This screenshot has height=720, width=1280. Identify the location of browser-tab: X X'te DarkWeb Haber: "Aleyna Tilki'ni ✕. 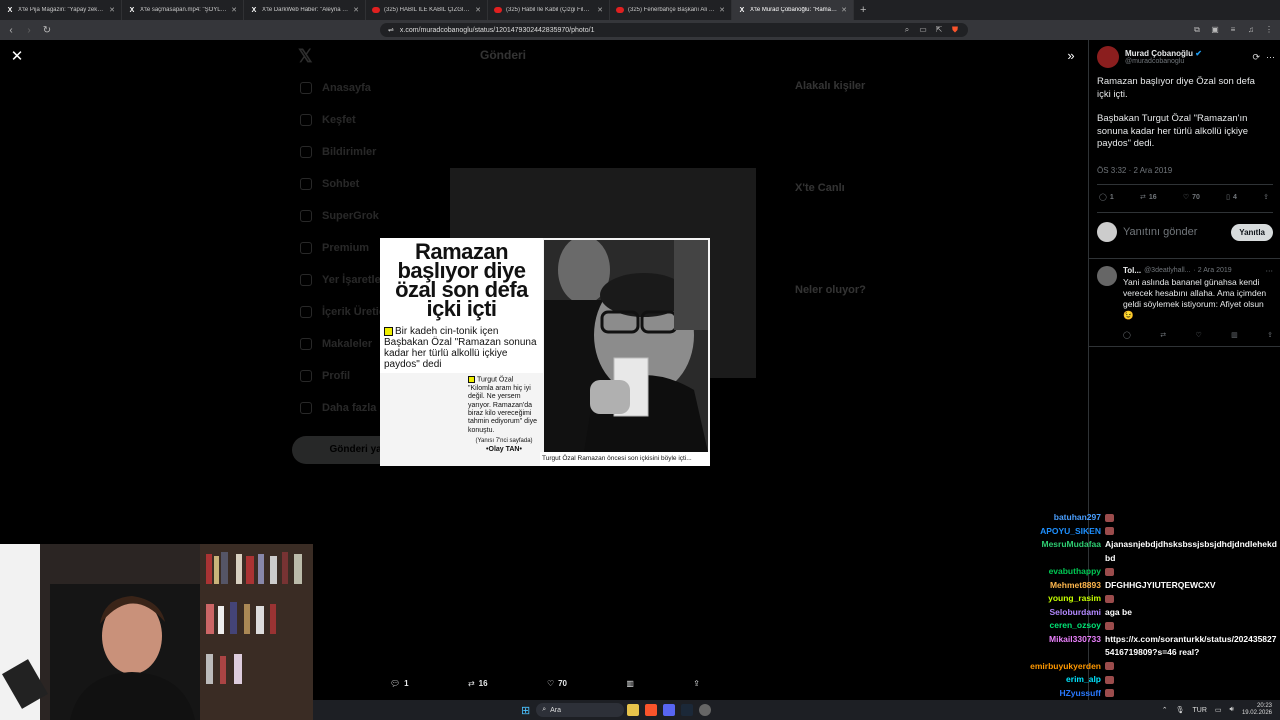
(305, 10).